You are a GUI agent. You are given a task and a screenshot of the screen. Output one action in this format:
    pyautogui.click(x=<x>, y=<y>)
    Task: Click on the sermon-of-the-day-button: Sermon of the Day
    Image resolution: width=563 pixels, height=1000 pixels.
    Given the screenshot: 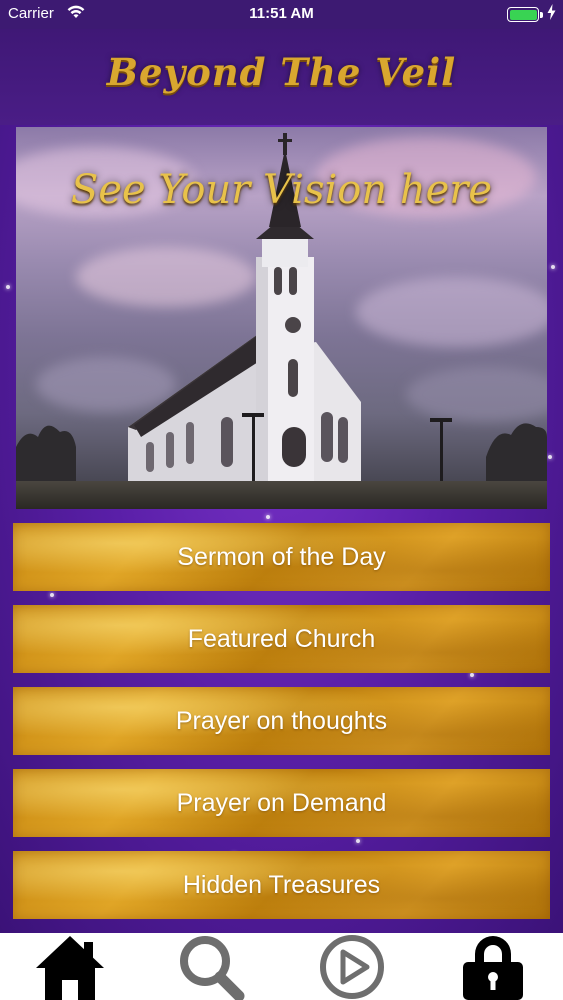 What is the action you would take?
    pyautogui.click(x=281, y=557)
    